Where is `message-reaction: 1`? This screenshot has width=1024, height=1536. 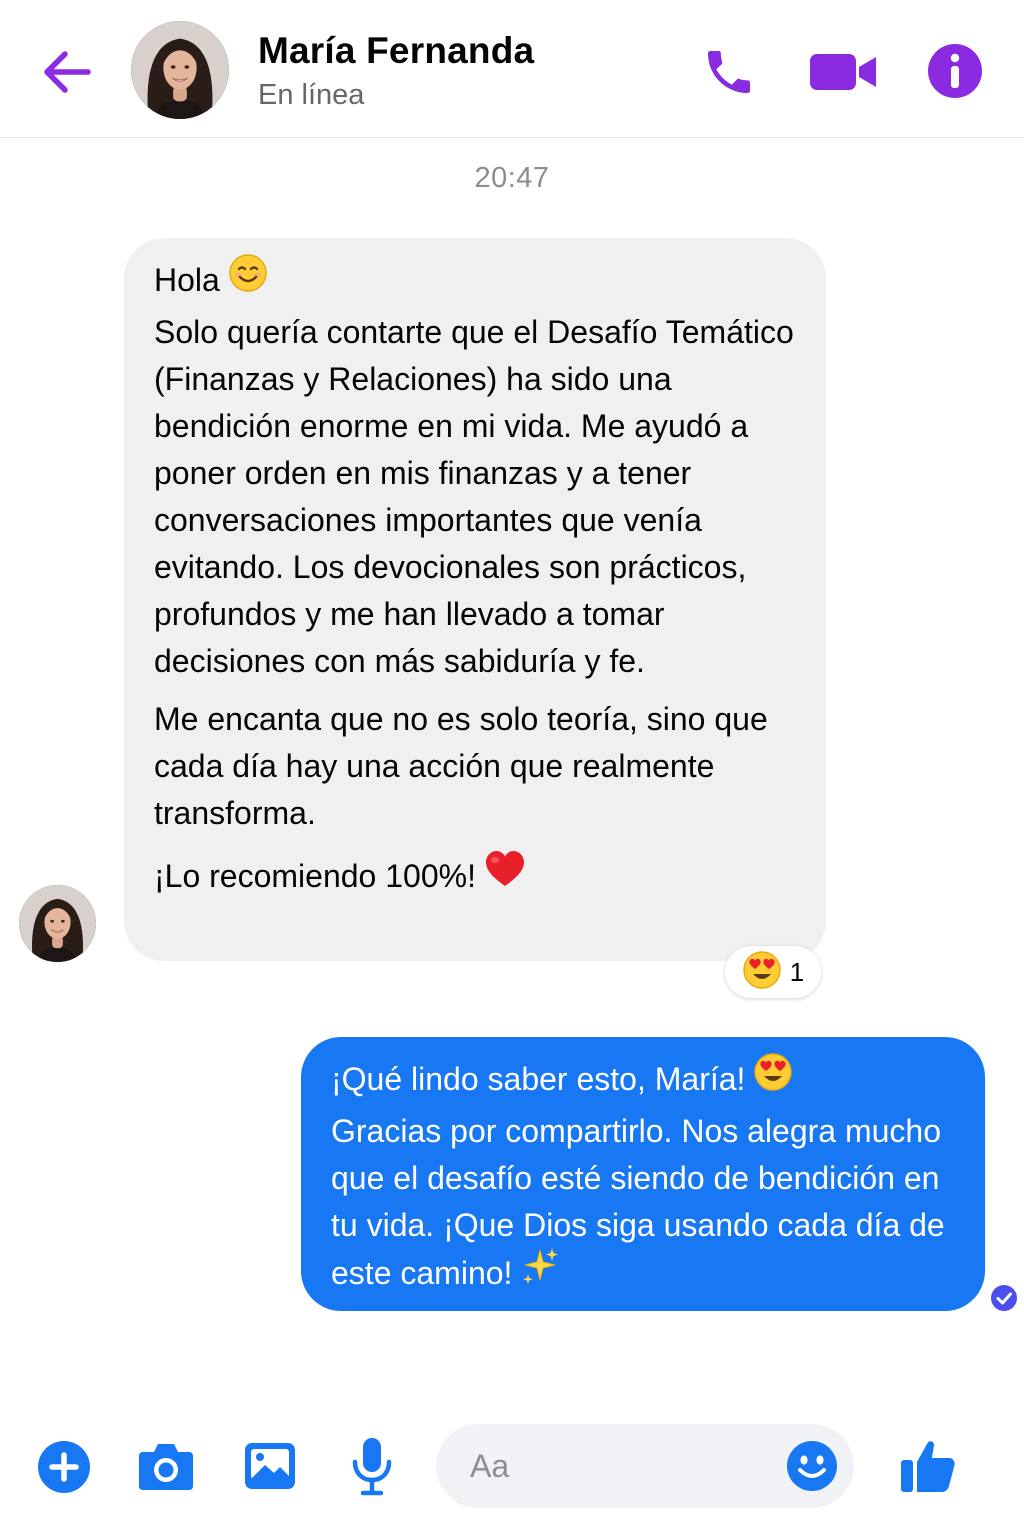 message-reaction: 1 is located at coordinates (773, 972).